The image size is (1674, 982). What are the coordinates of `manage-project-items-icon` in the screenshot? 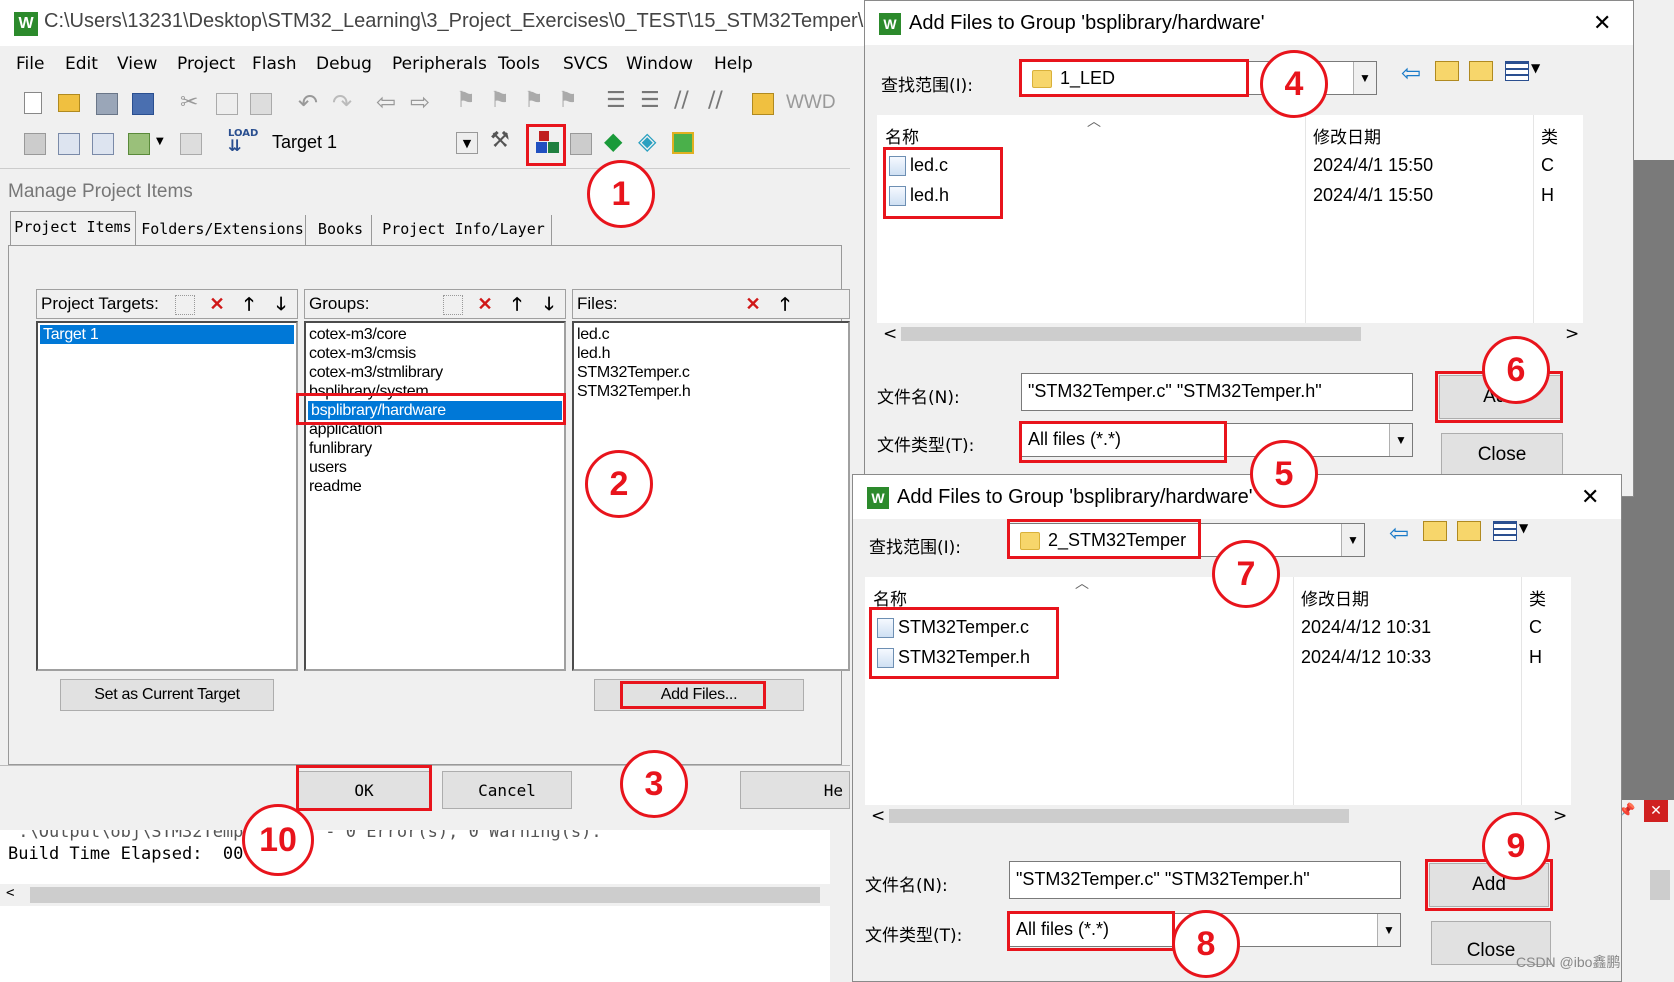 It's located at (548, 143).